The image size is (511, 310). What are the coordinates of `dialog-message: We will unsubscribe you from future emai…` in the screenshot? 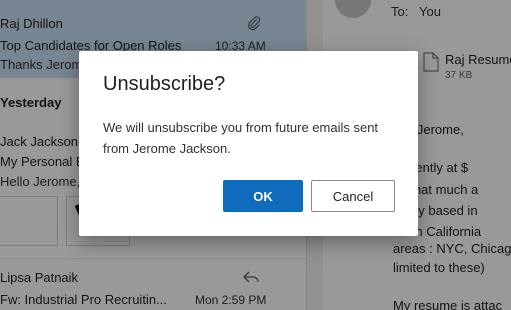 It's located at (241, 138).